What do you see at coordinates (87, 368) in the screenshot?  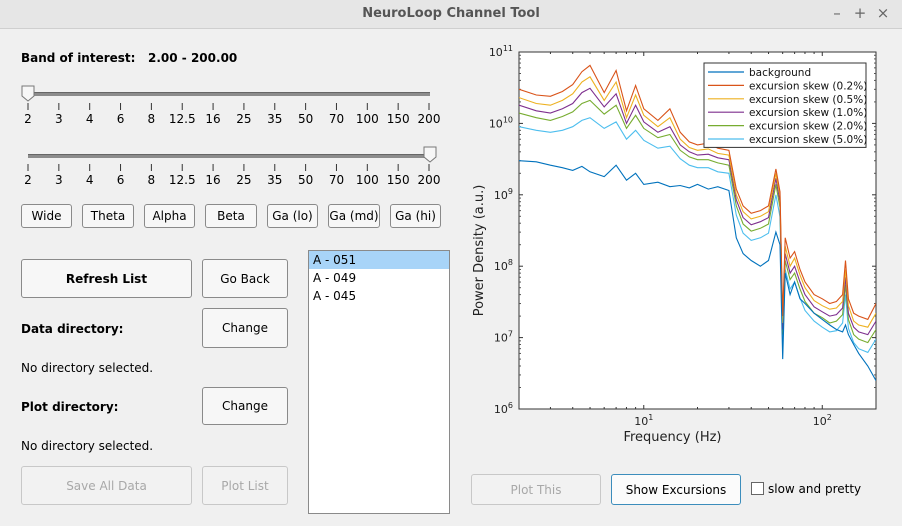 I see `data-directory-status: No directory selected.` at bounding box center [87, 368].